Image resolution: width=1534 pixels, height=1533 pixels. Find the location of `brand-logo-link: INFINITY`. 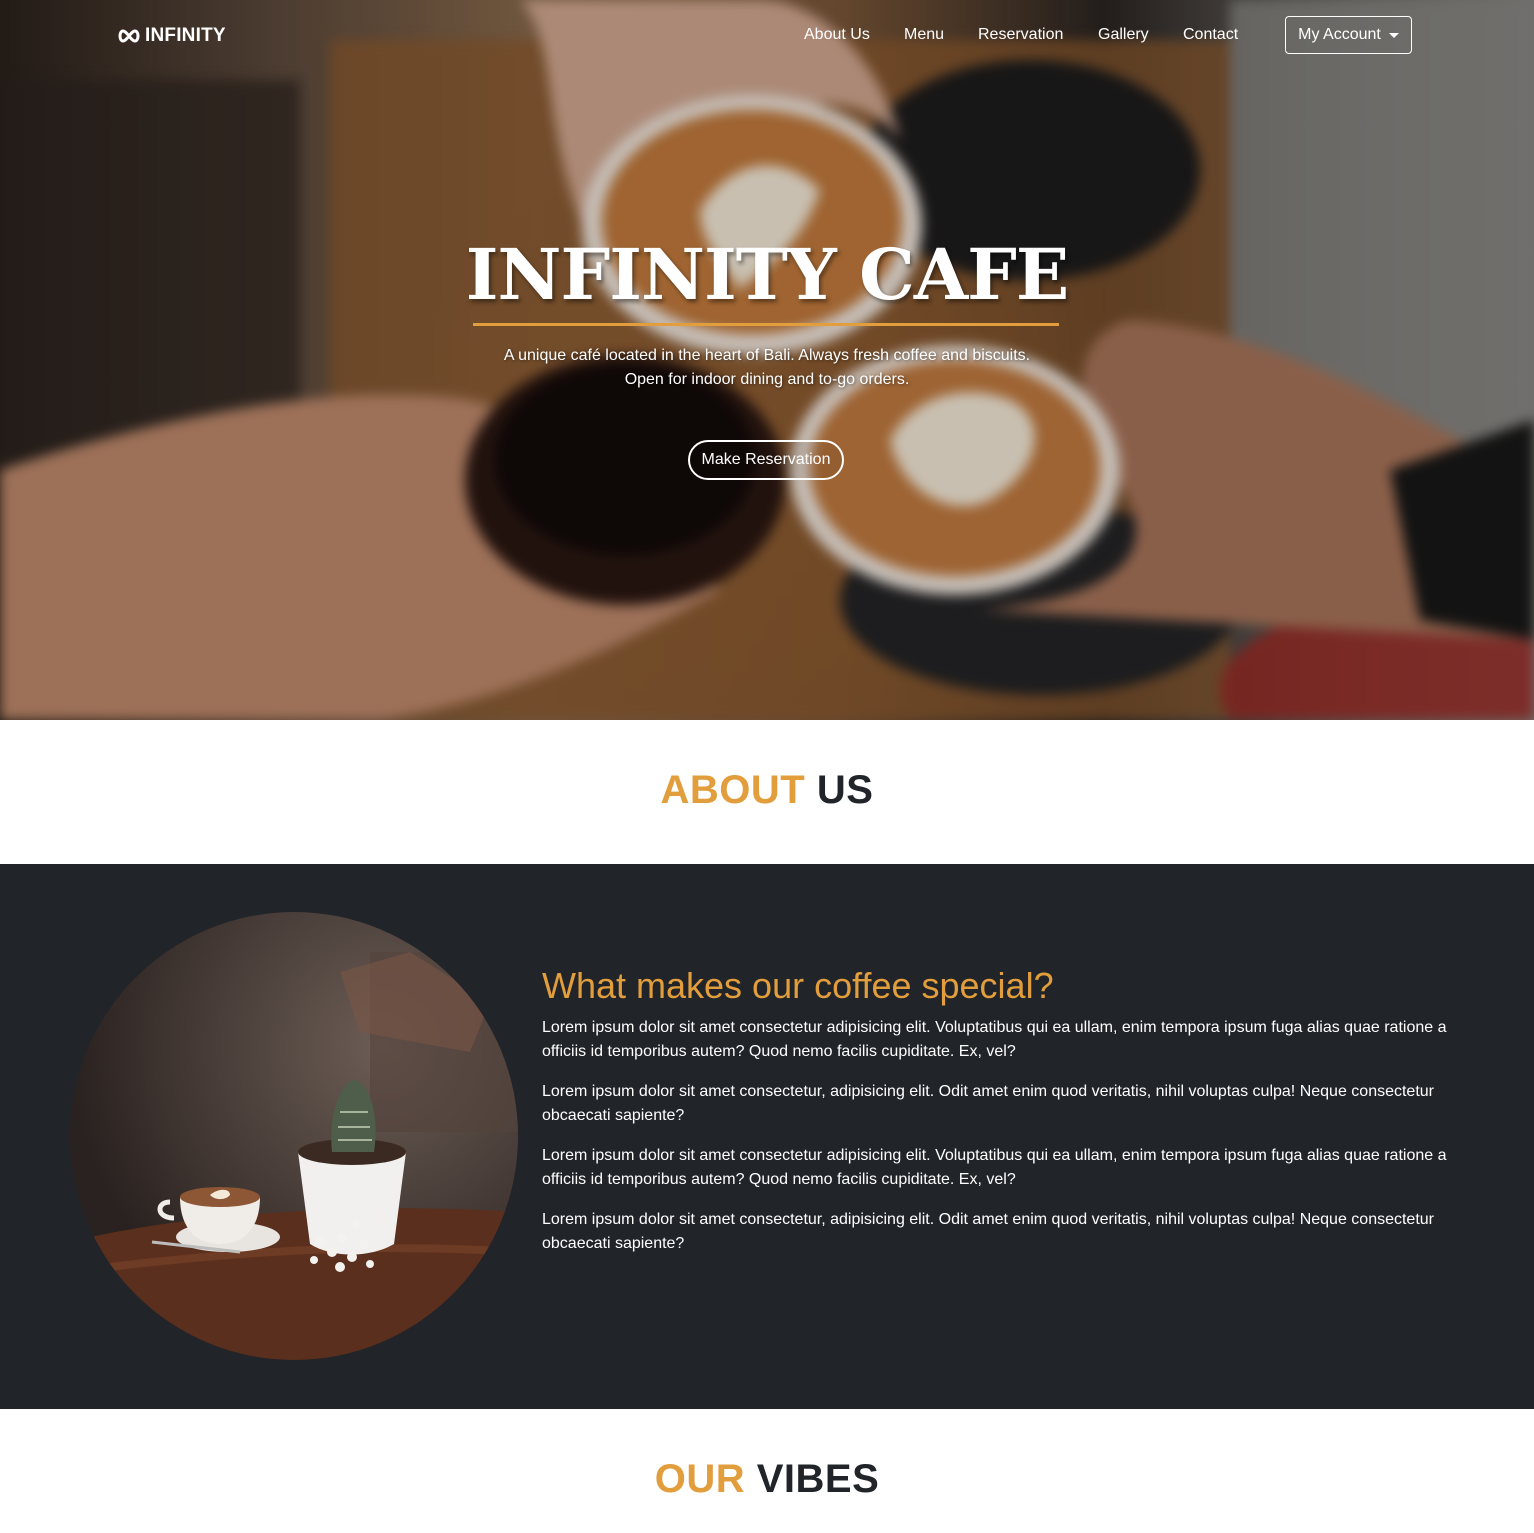

brand-logo-link: INFINITY is located at coordinates (171, 36).